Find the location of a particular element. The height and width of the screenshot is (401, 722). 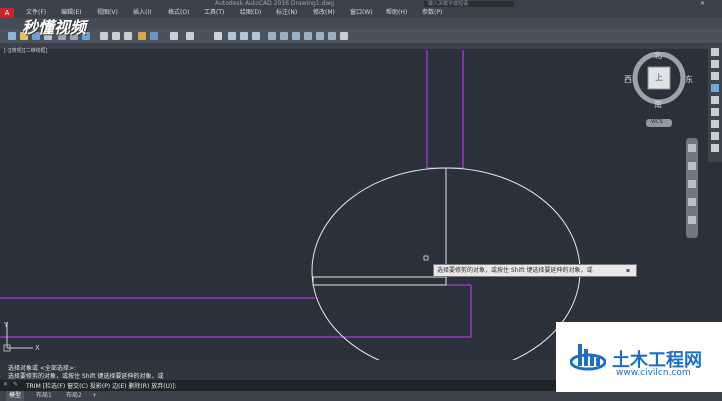

status-bar: 模型 布局1 布局2 + is located at coordinates (361, 396).